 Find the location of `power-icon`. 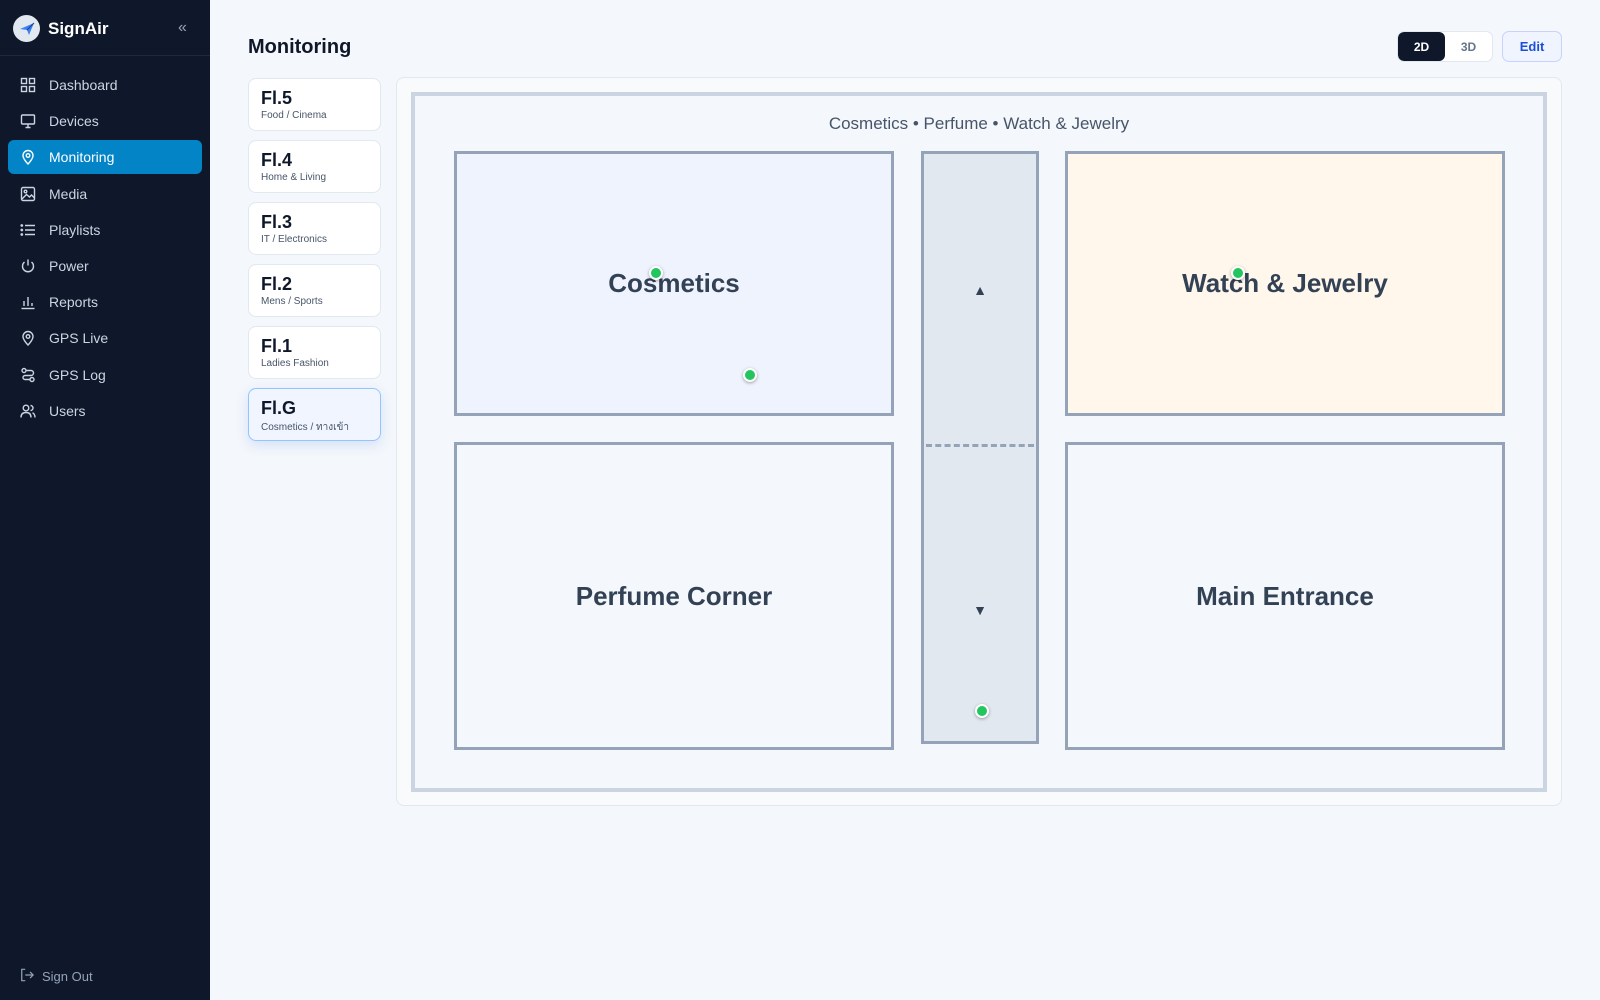

power-icon is located at coordinates (28, 266).